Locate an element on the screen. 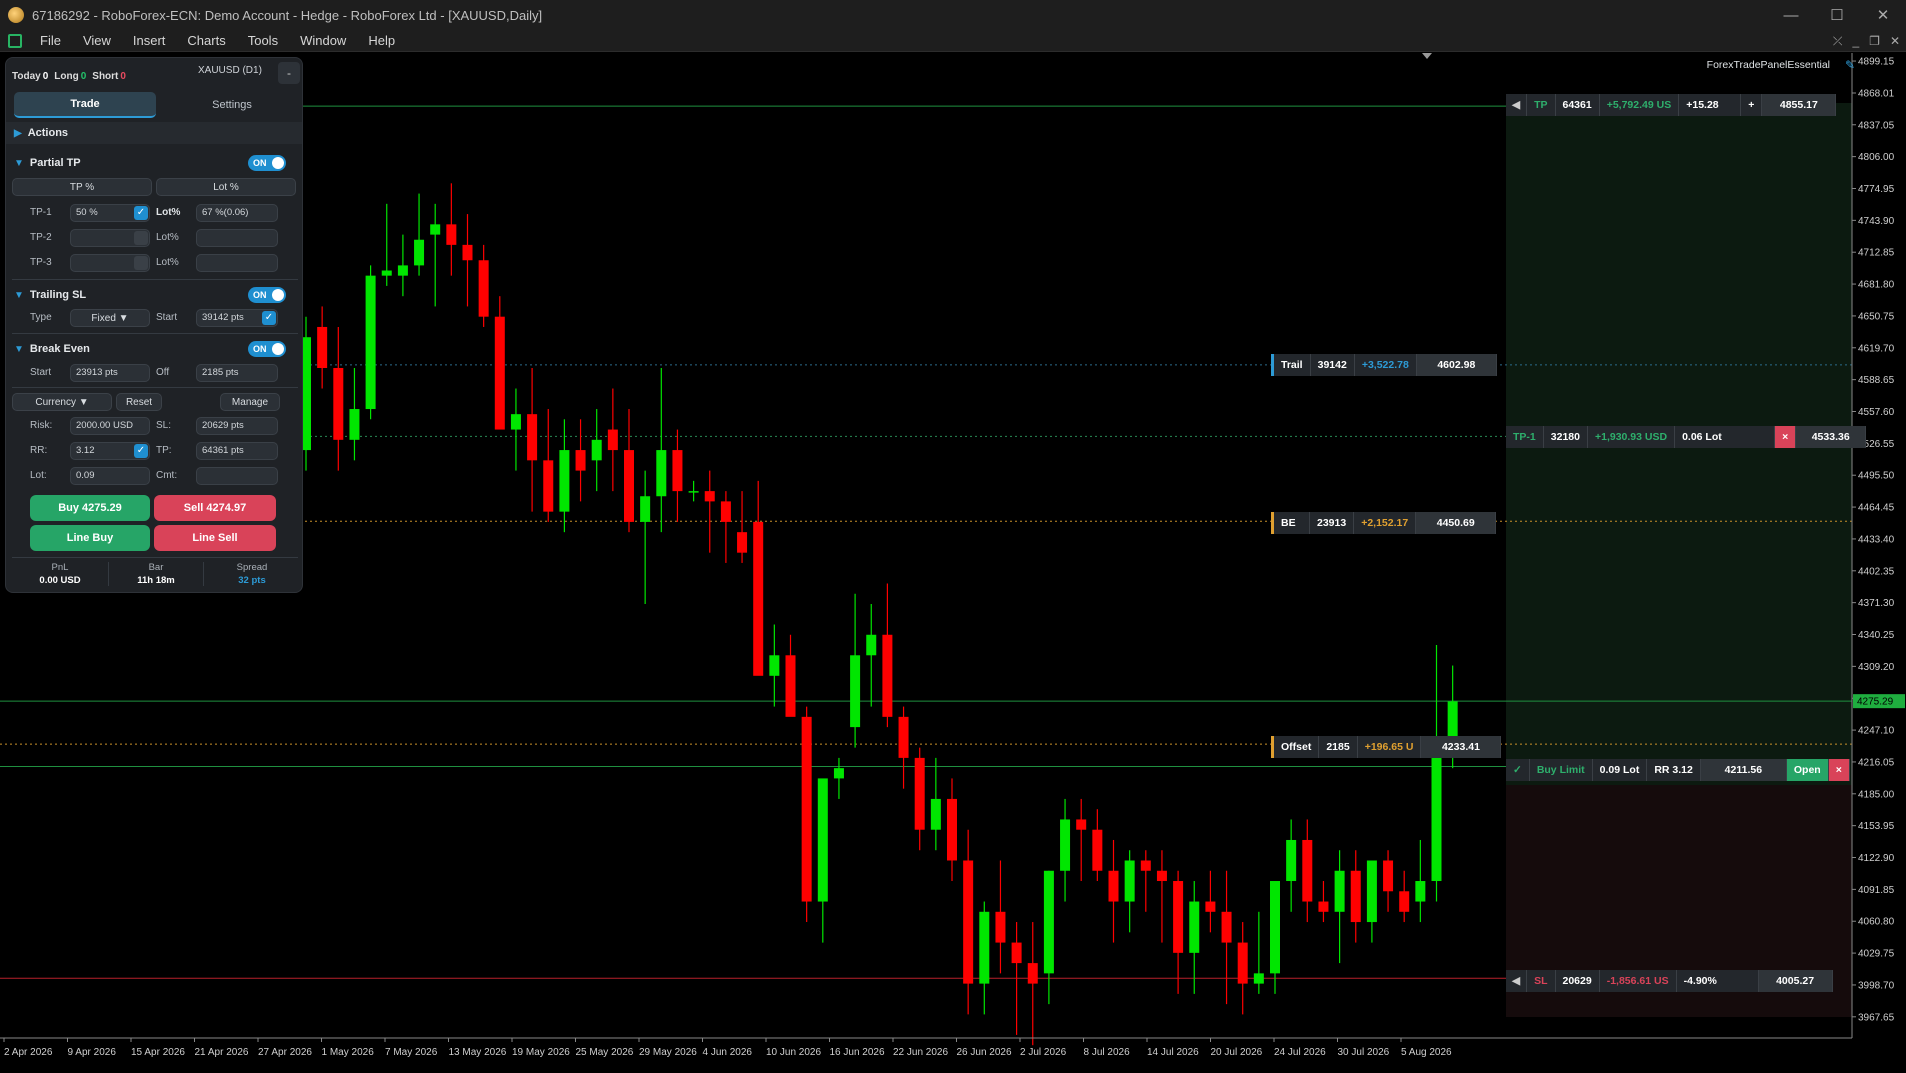 This screenshot has height=1073, width=1906. tp1-lot-input: 67 %(0.06) is located at coordinates (237, 213).